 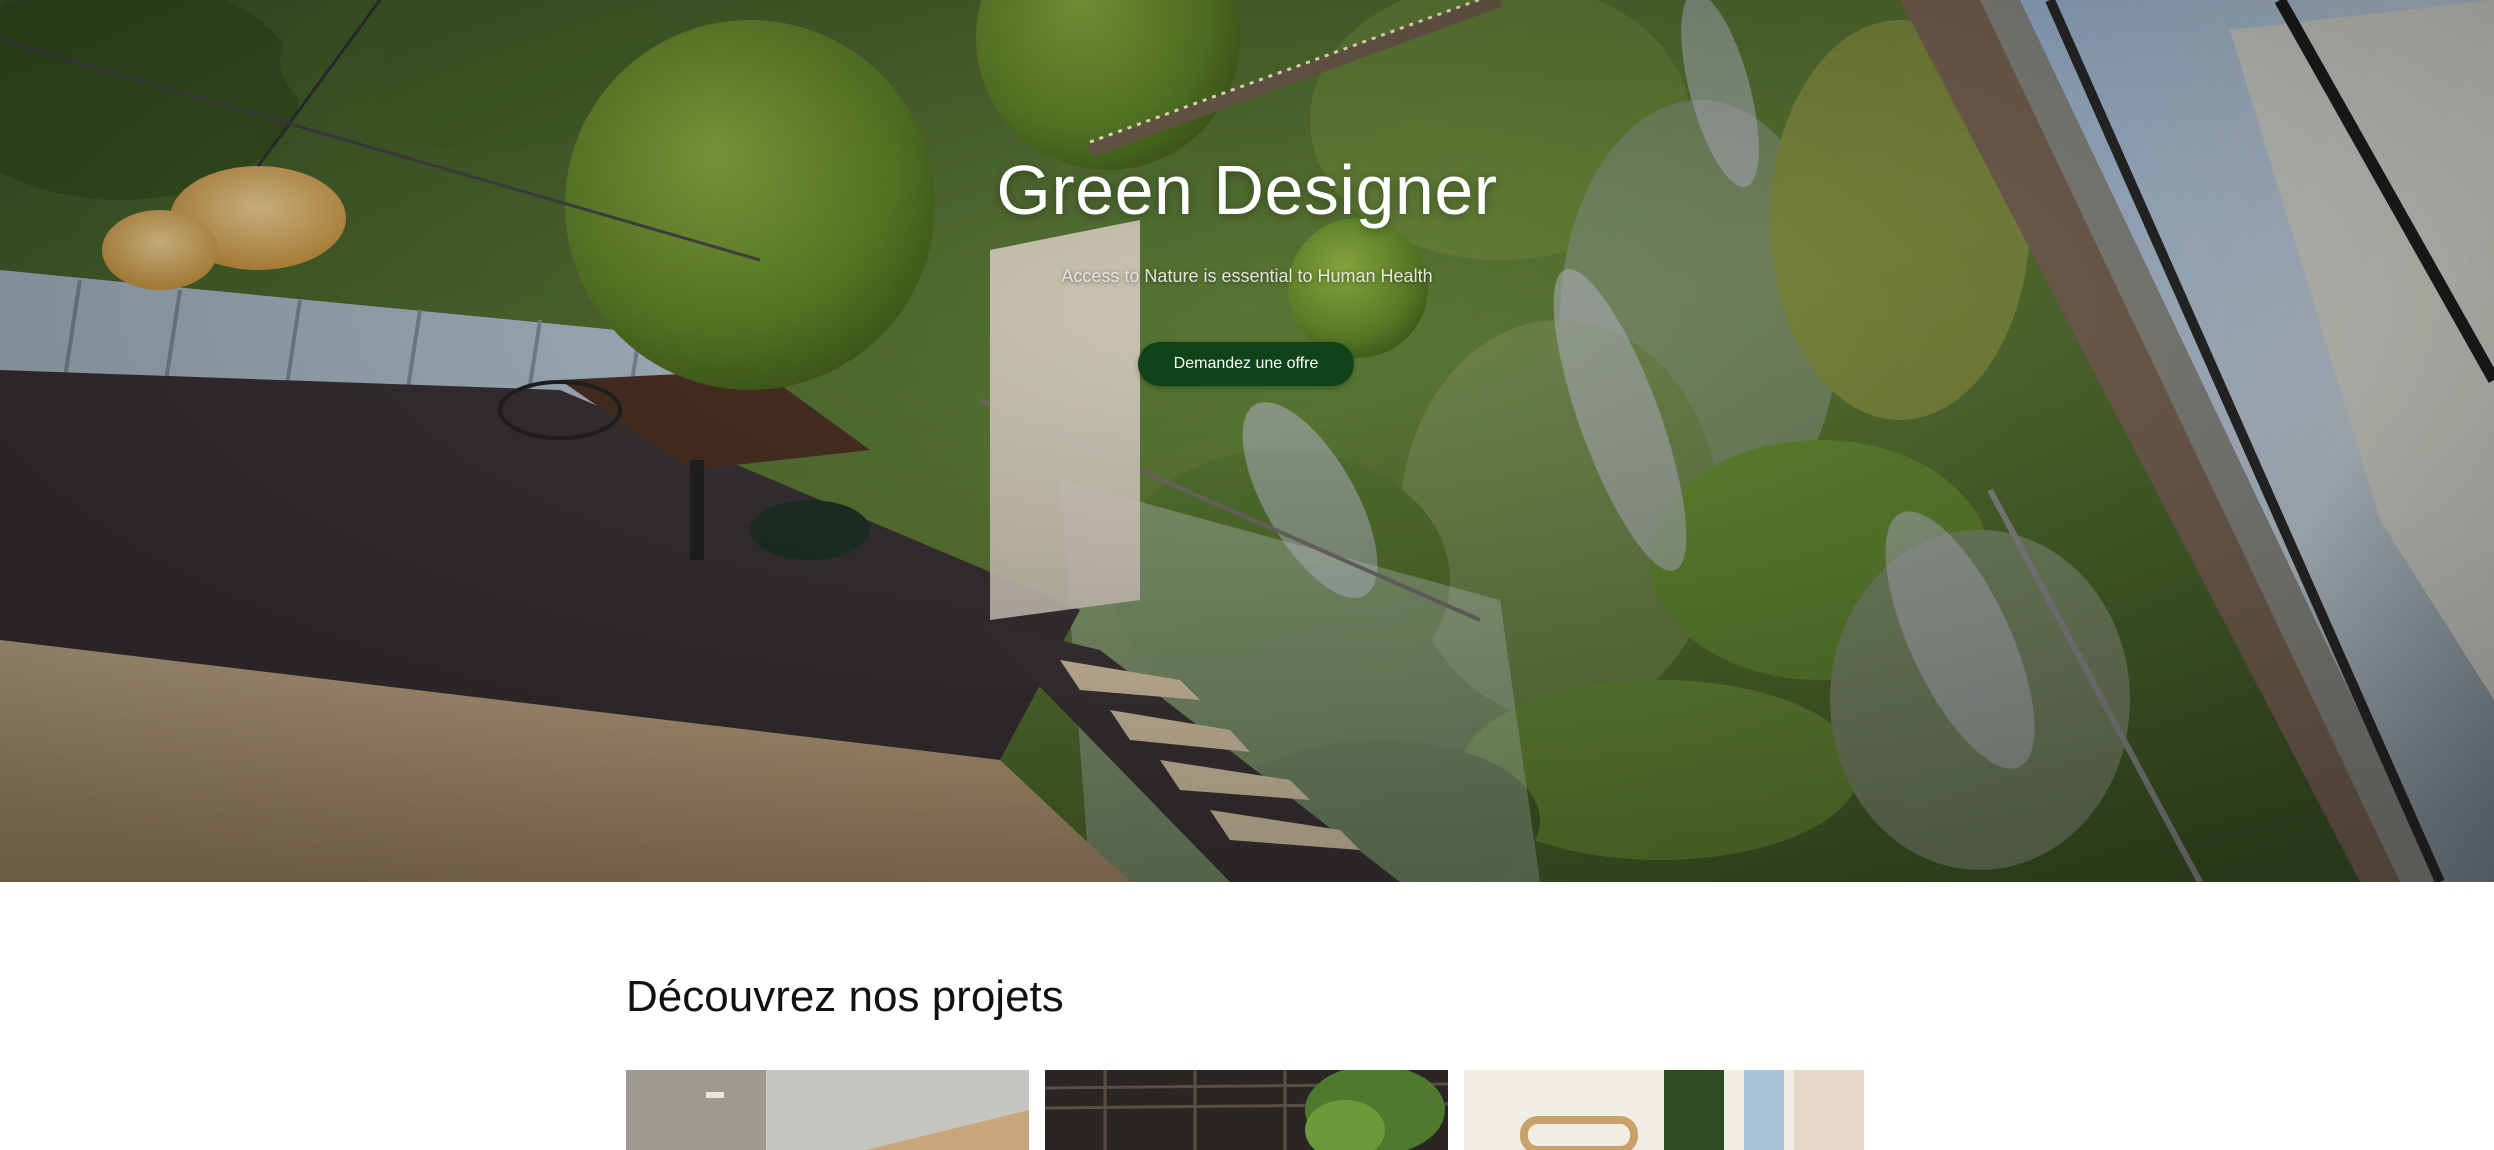 What do you see at coordinates (1246, 364) in the screenshot?
I see `request-offer-button: Demandez une offre` at bounding box center [1246, 364].